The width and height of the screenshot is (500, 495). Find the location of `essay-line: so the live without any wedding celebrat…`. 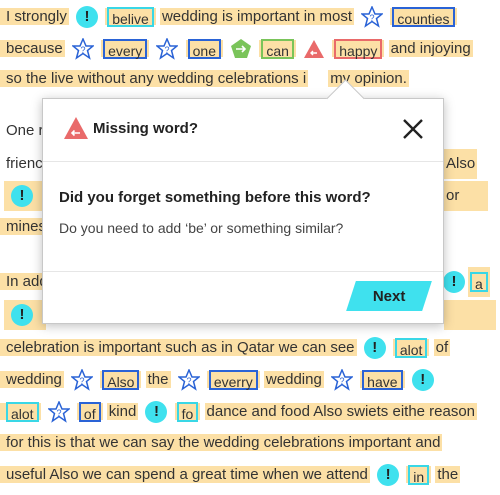

essay-line: so the live without any wedding celebrat… is located at coordinates (250, 79).